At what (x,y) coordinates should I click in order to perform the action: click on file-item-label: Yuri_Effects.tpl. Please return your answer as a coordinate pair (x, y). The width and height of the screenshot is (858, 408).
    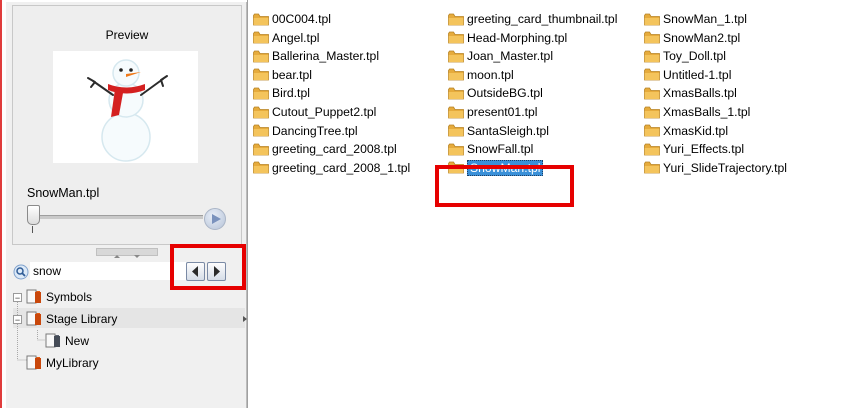
    Looking at the image, I should click on (704, 149).